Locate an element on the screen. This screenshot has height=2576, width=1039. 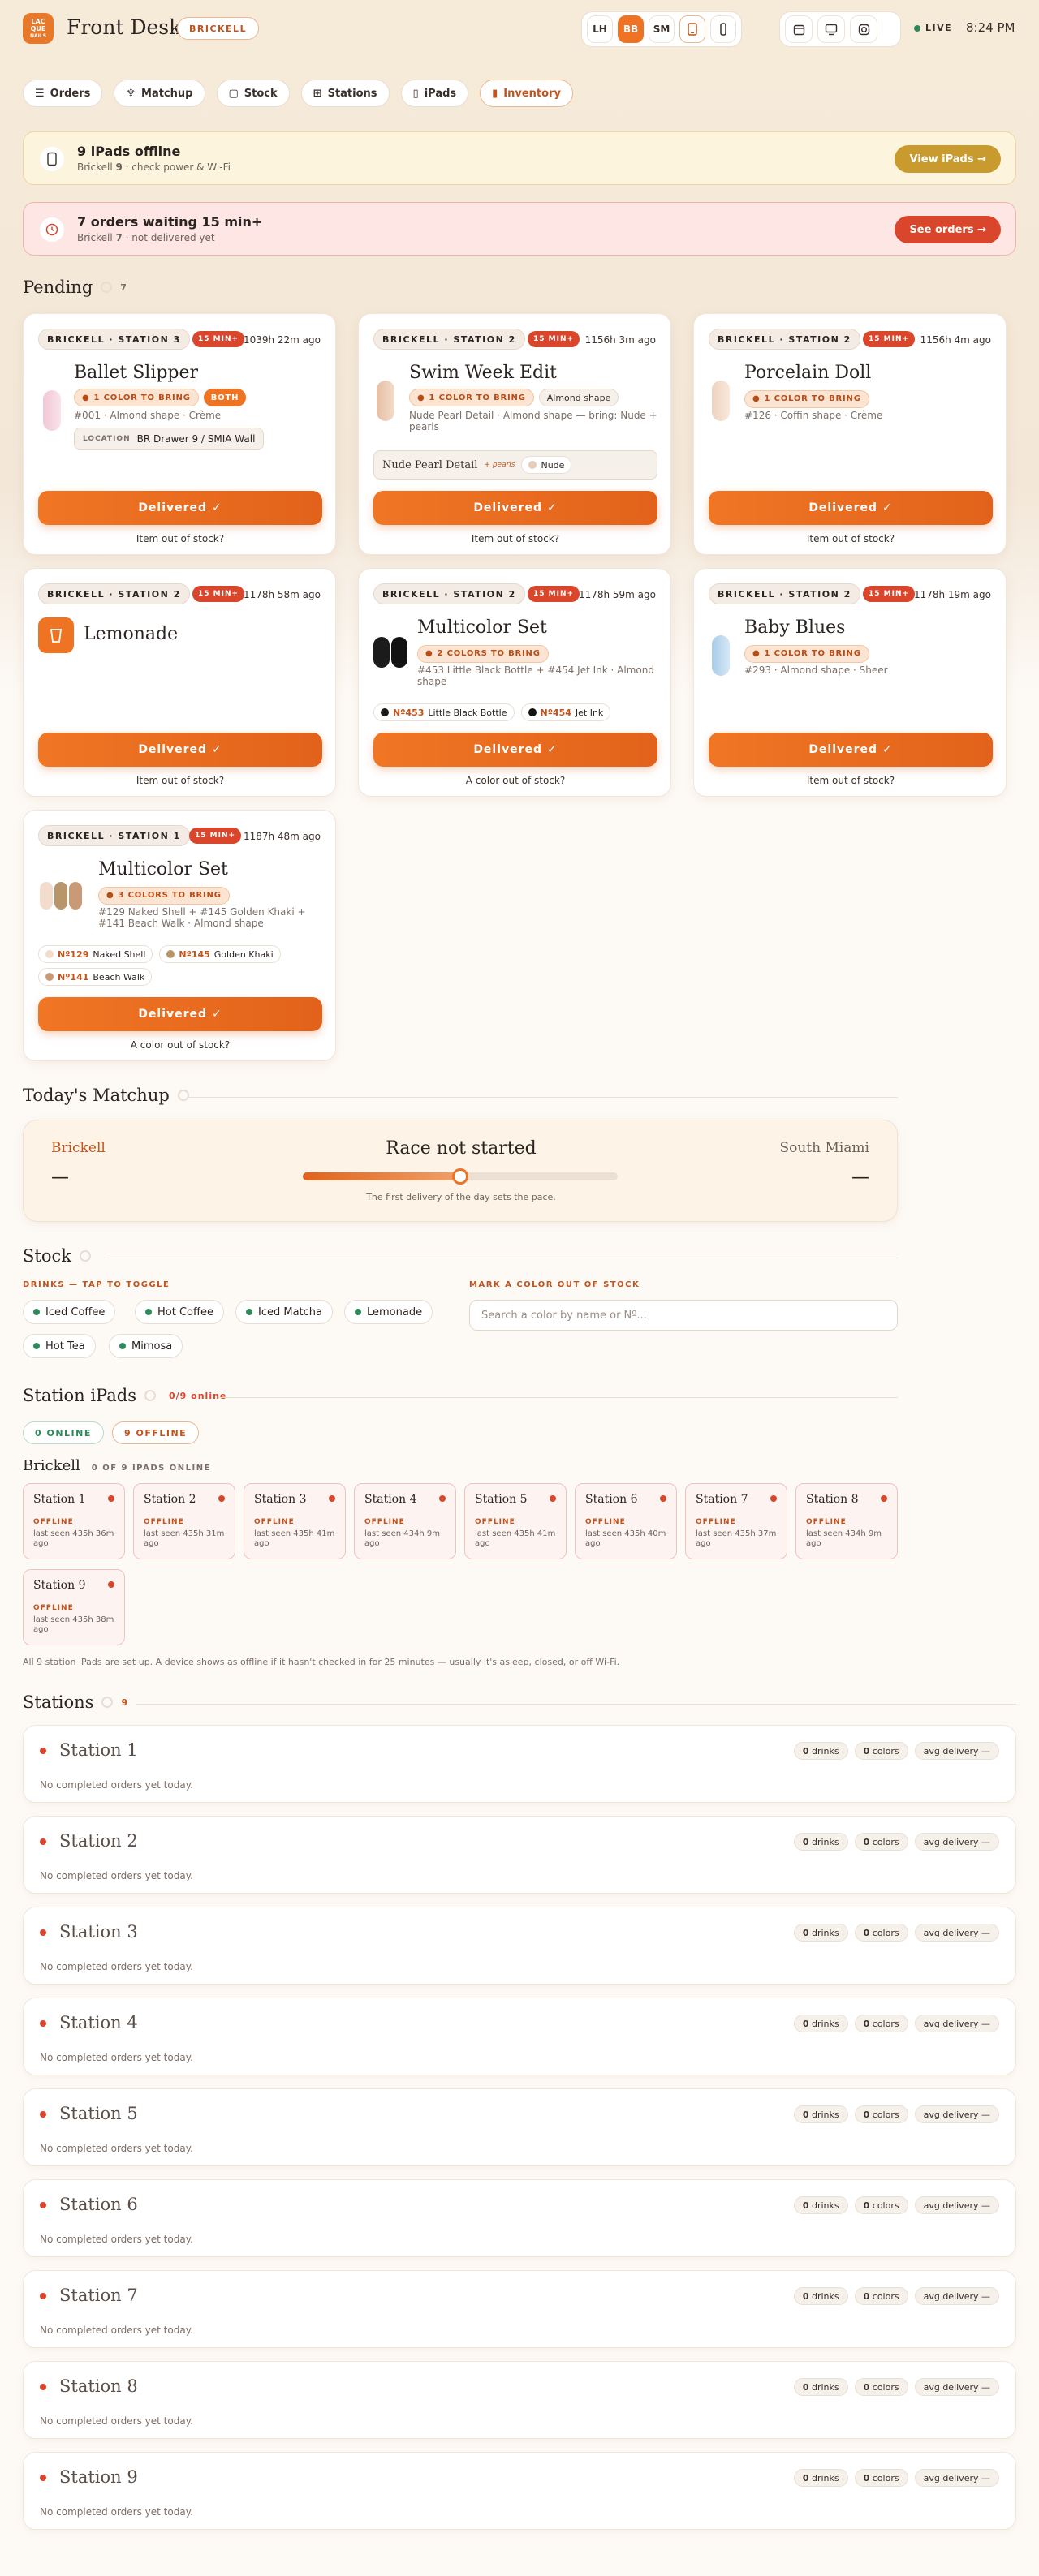
nav-orders: ☰ Orders is located at coordinates (63, 93).